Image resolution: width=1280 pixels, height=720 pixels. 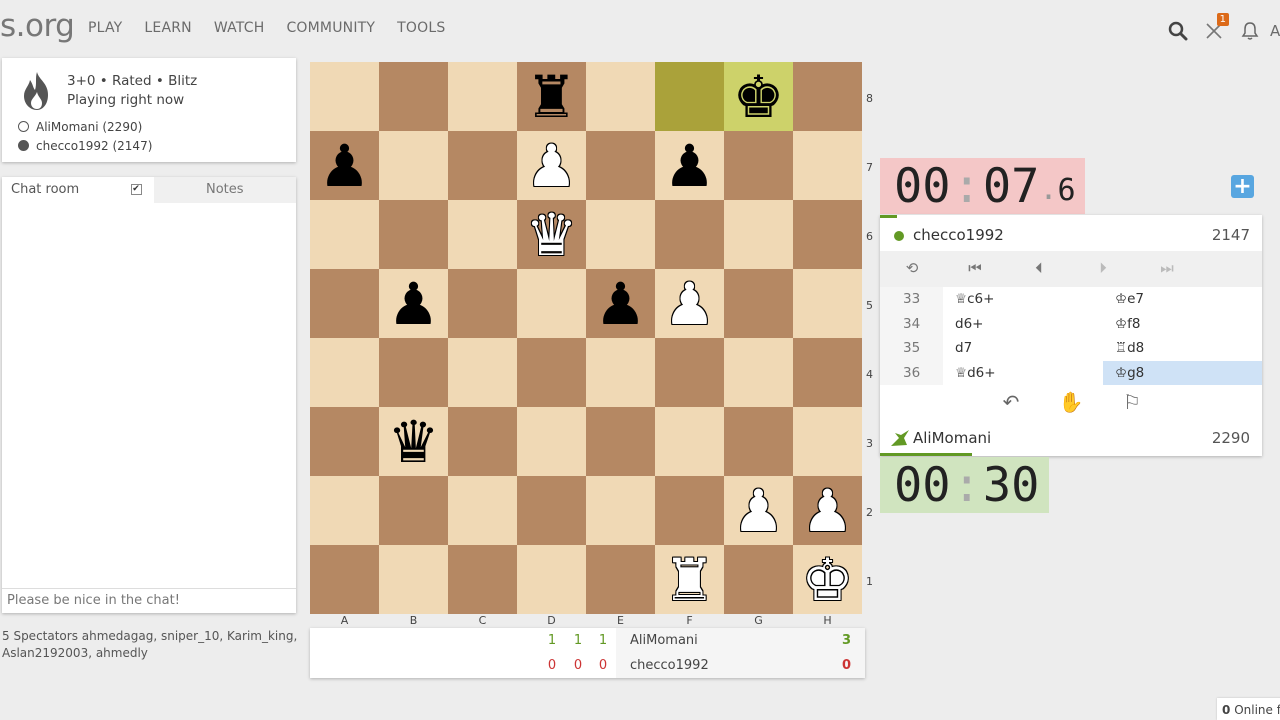 What do you see at coordinates (620, 165) in the screenshot?
I see `square-e7` at bounding box center [620, 165].